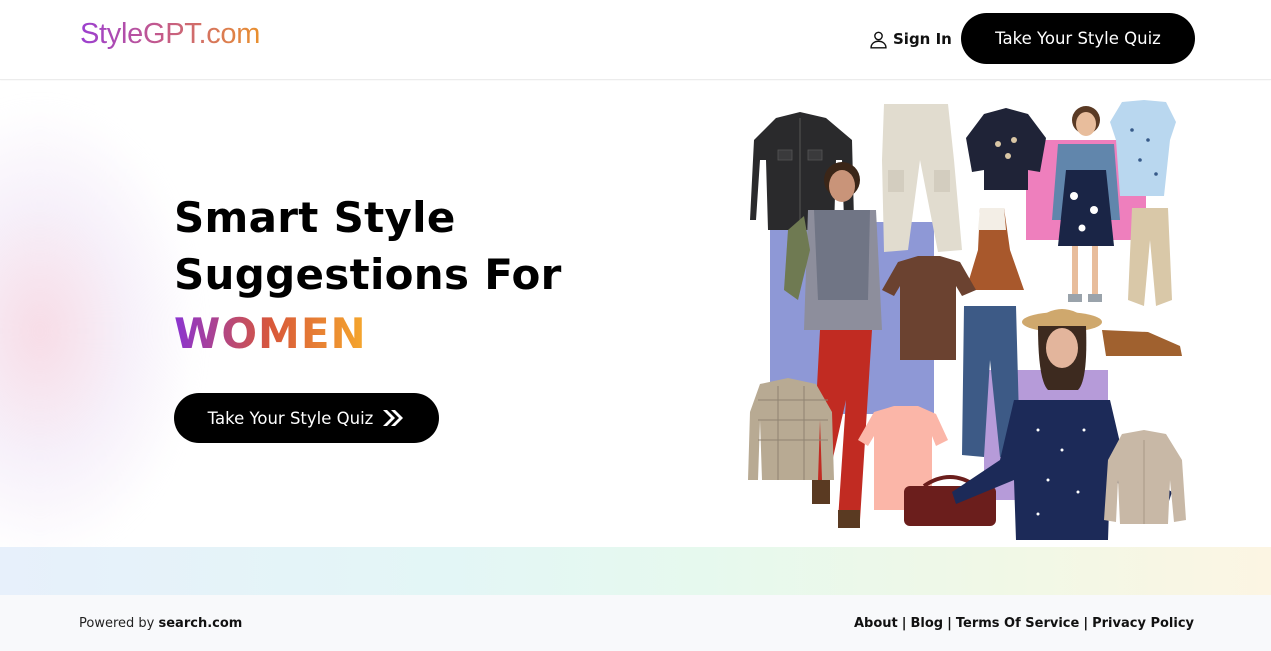 Image resolution: width=1271 pixels, height=651 pixels. Describe the element at coordinates (1142, 343) in the screenshot. I see `loafers` at that location.